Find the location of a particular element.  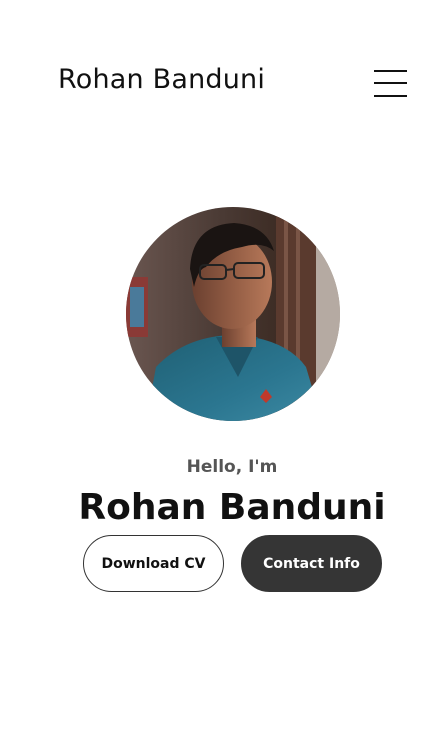

hamburger-menu-icon is located at coordinates (390, 84).